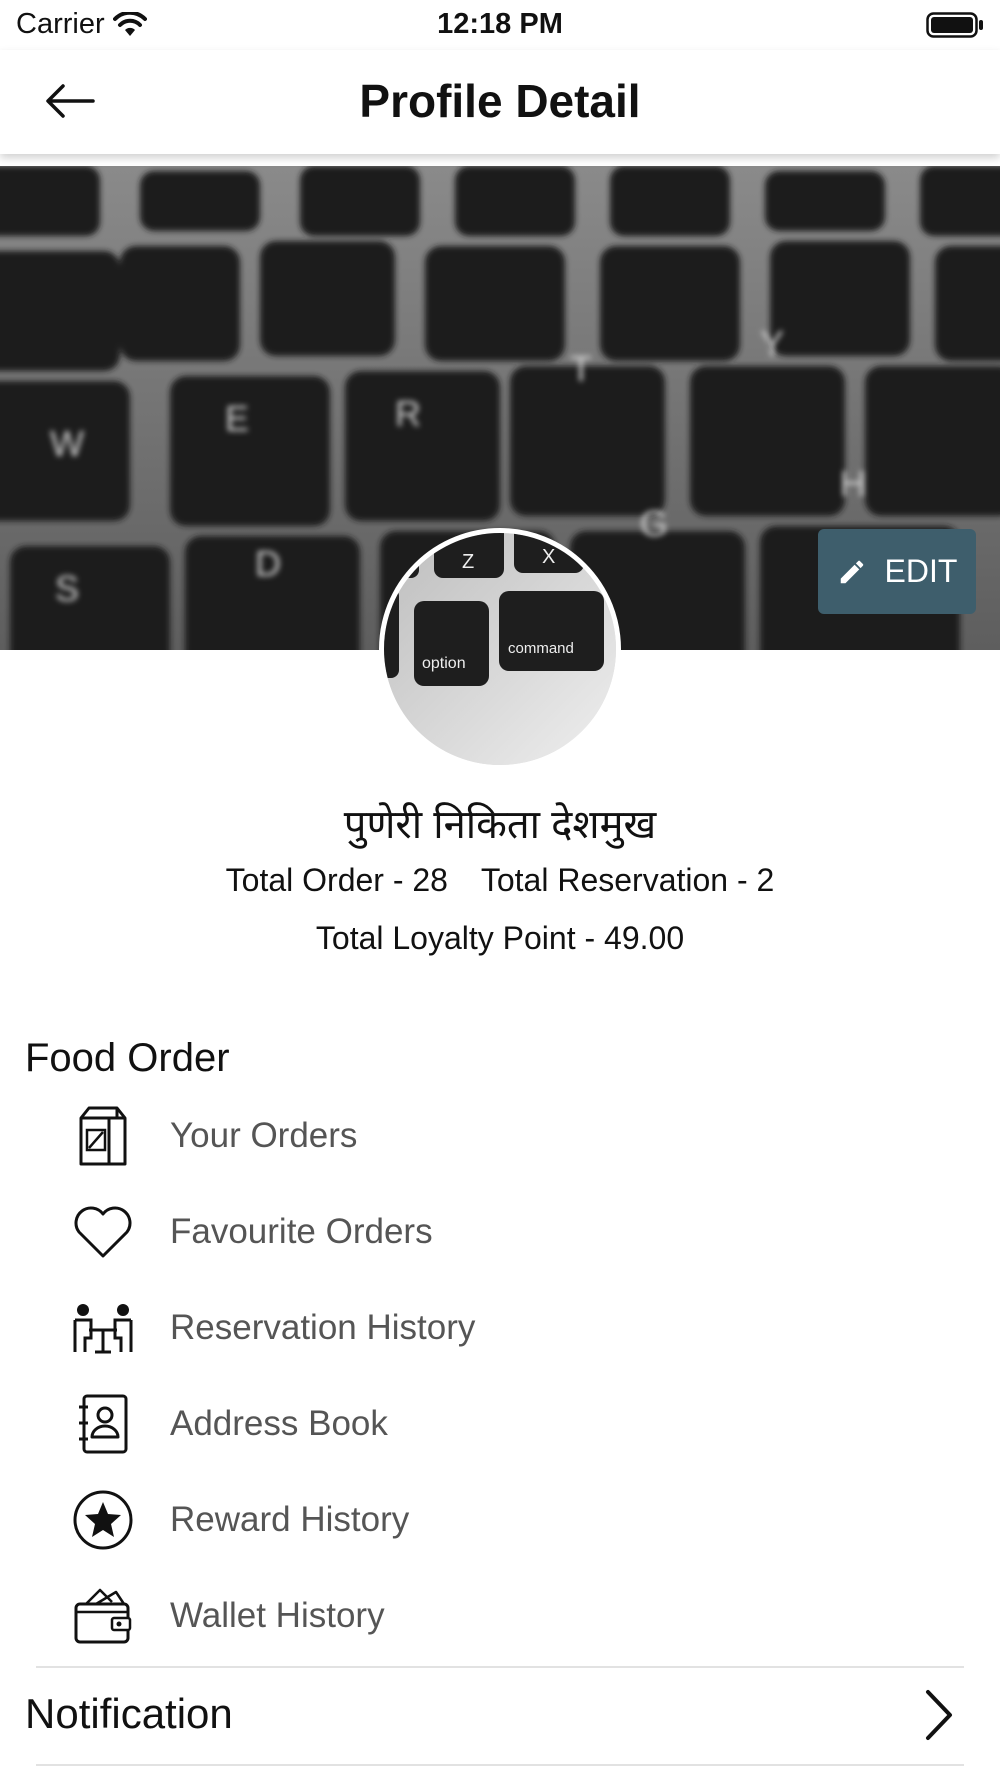  What do you see at coordinates (301, 1231) in the screenshot?
I see `menu-label-favourite-orders: Favourite Orders` at bounding box center [301, 1231].